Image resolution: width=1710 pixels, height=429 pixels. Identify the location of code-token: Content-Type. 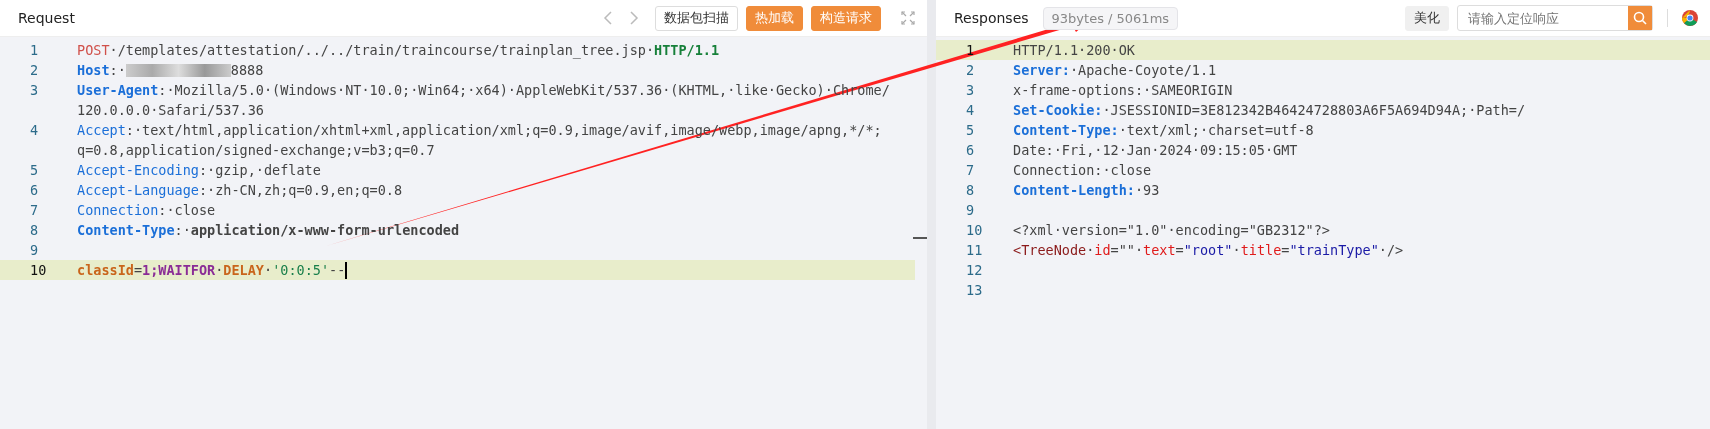
(126, 230).